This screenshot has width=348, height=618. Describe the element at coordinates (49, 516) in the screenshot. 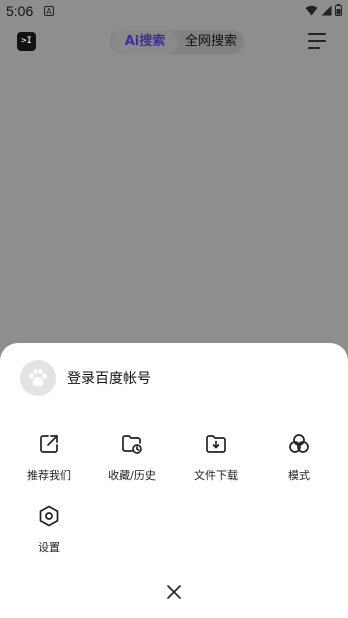

I see `settings-hexagon-icon` at that location.